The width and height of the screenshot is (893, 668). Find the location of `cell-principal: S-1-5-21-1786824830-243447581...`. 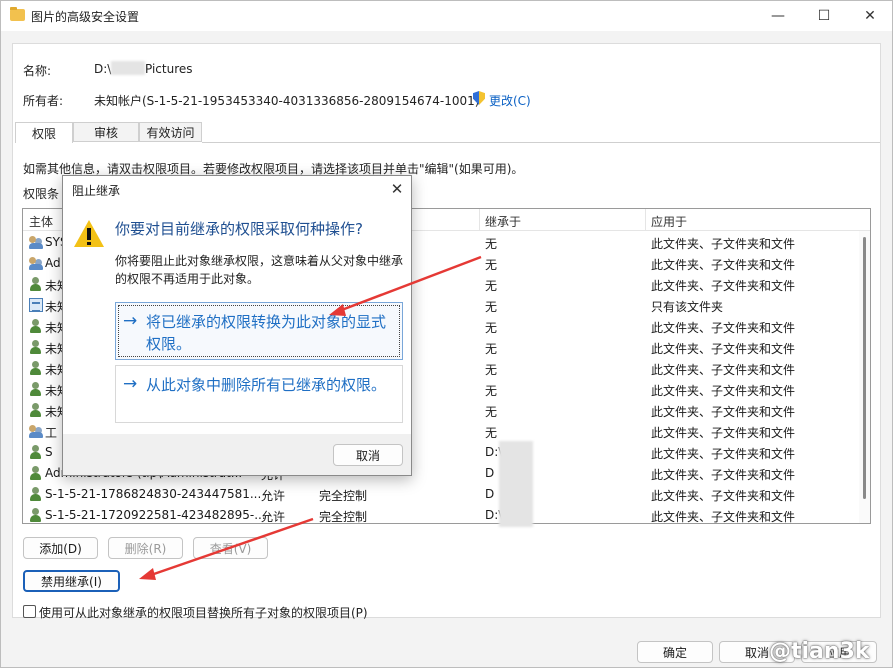

cell-principal: S-1-5-21-1786824830-243447581... is located at coordinates (153, 494).